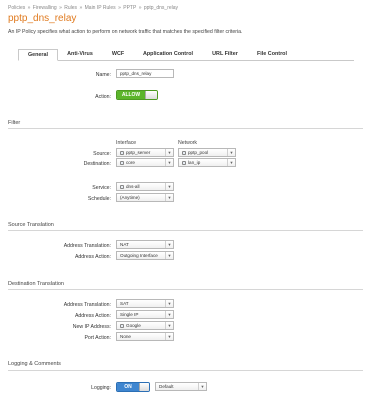 Image resolution: width=371 pixels, height=400 pixels. Describe the element at coordinates (42, 18) in the screenshot. I see `page-title: pptp_dns_relay` at that location.